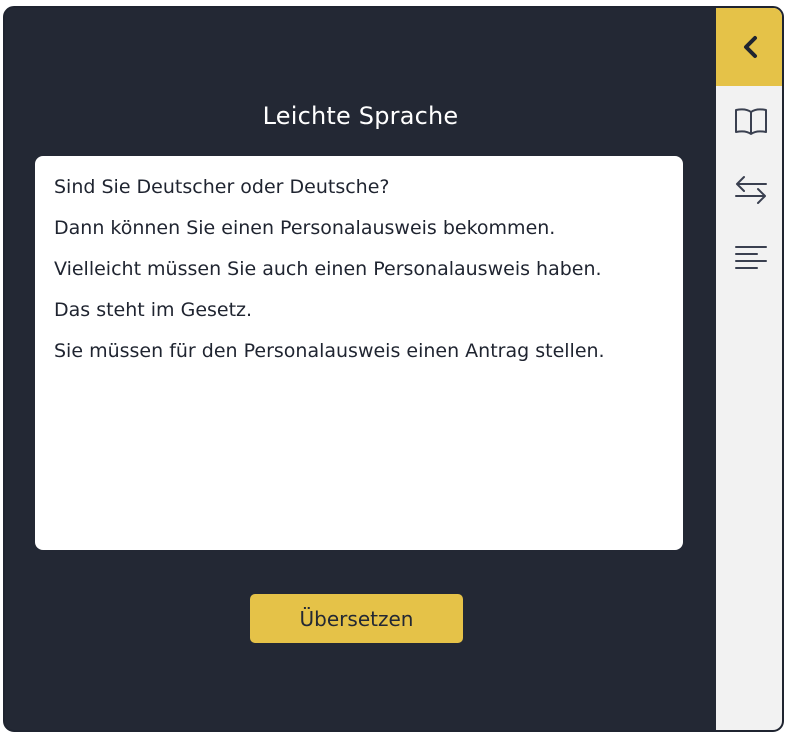 The image size is (790, 740). I want to click on translate-button: Übersetzen, so click(356, 618).